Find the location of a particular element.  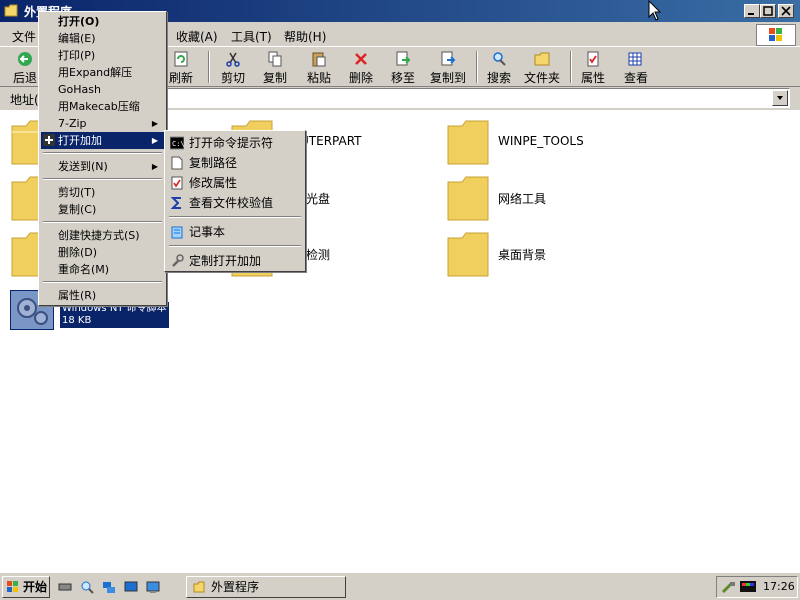

menu-item-edit: 编辑(E) is located at coordinates (102, 38).